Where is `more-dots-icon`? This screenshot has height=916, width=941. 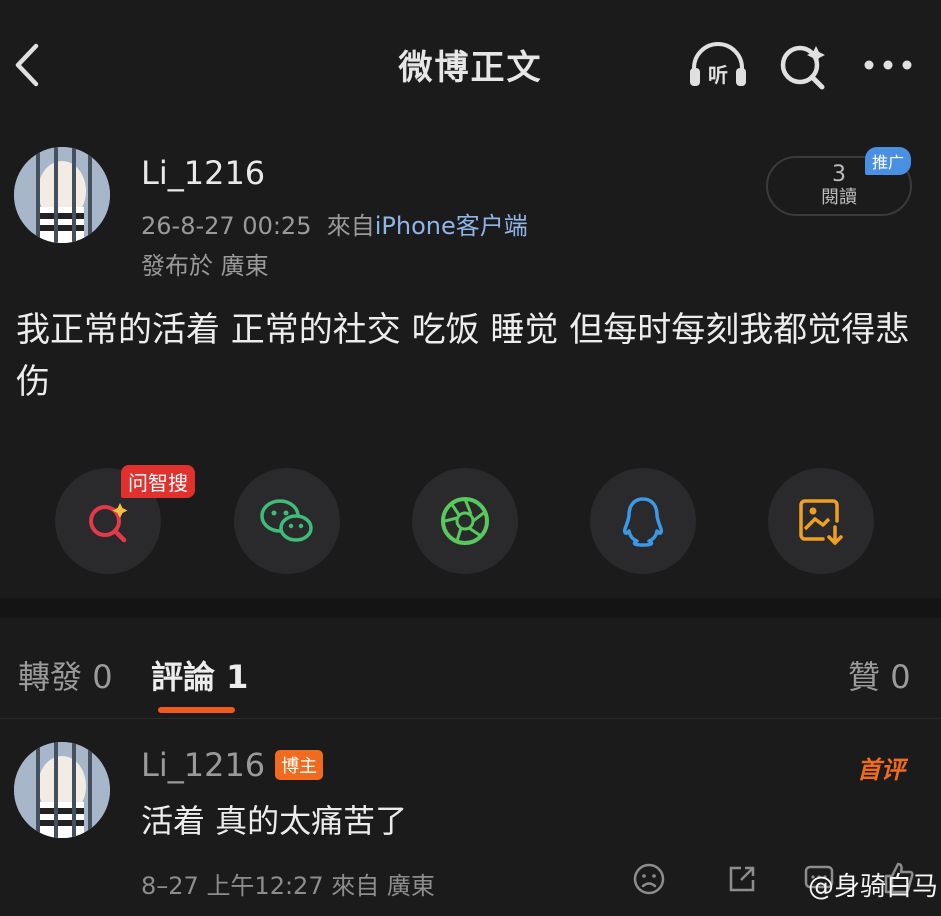 more-dots-icon is located at coordinates (888, 65).